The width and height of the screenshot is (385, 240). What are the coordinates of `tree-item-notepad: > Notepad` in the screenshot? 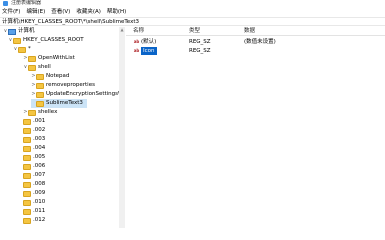 It's located at (50, 76).